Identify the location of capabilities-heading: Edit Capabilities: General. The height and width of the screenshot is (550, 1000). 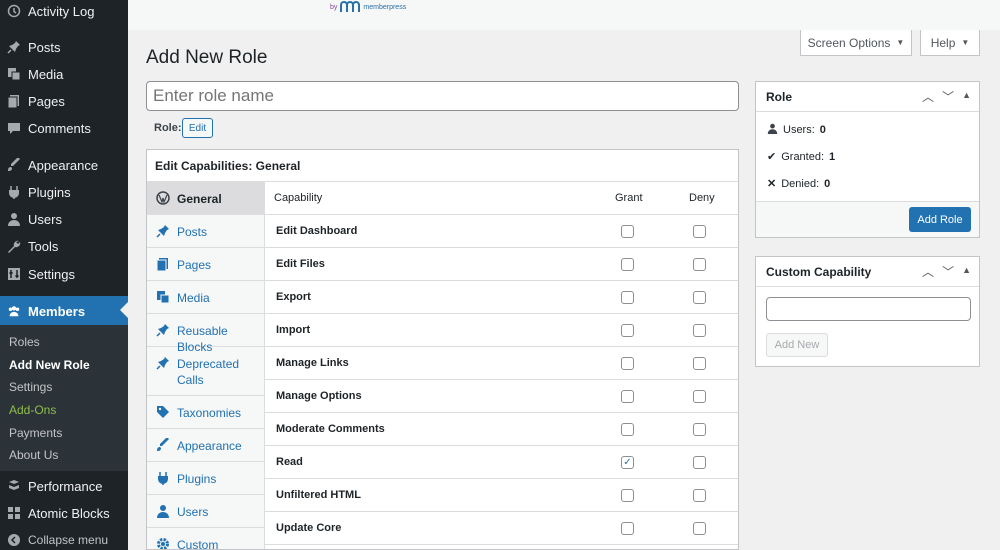
(442, 166).